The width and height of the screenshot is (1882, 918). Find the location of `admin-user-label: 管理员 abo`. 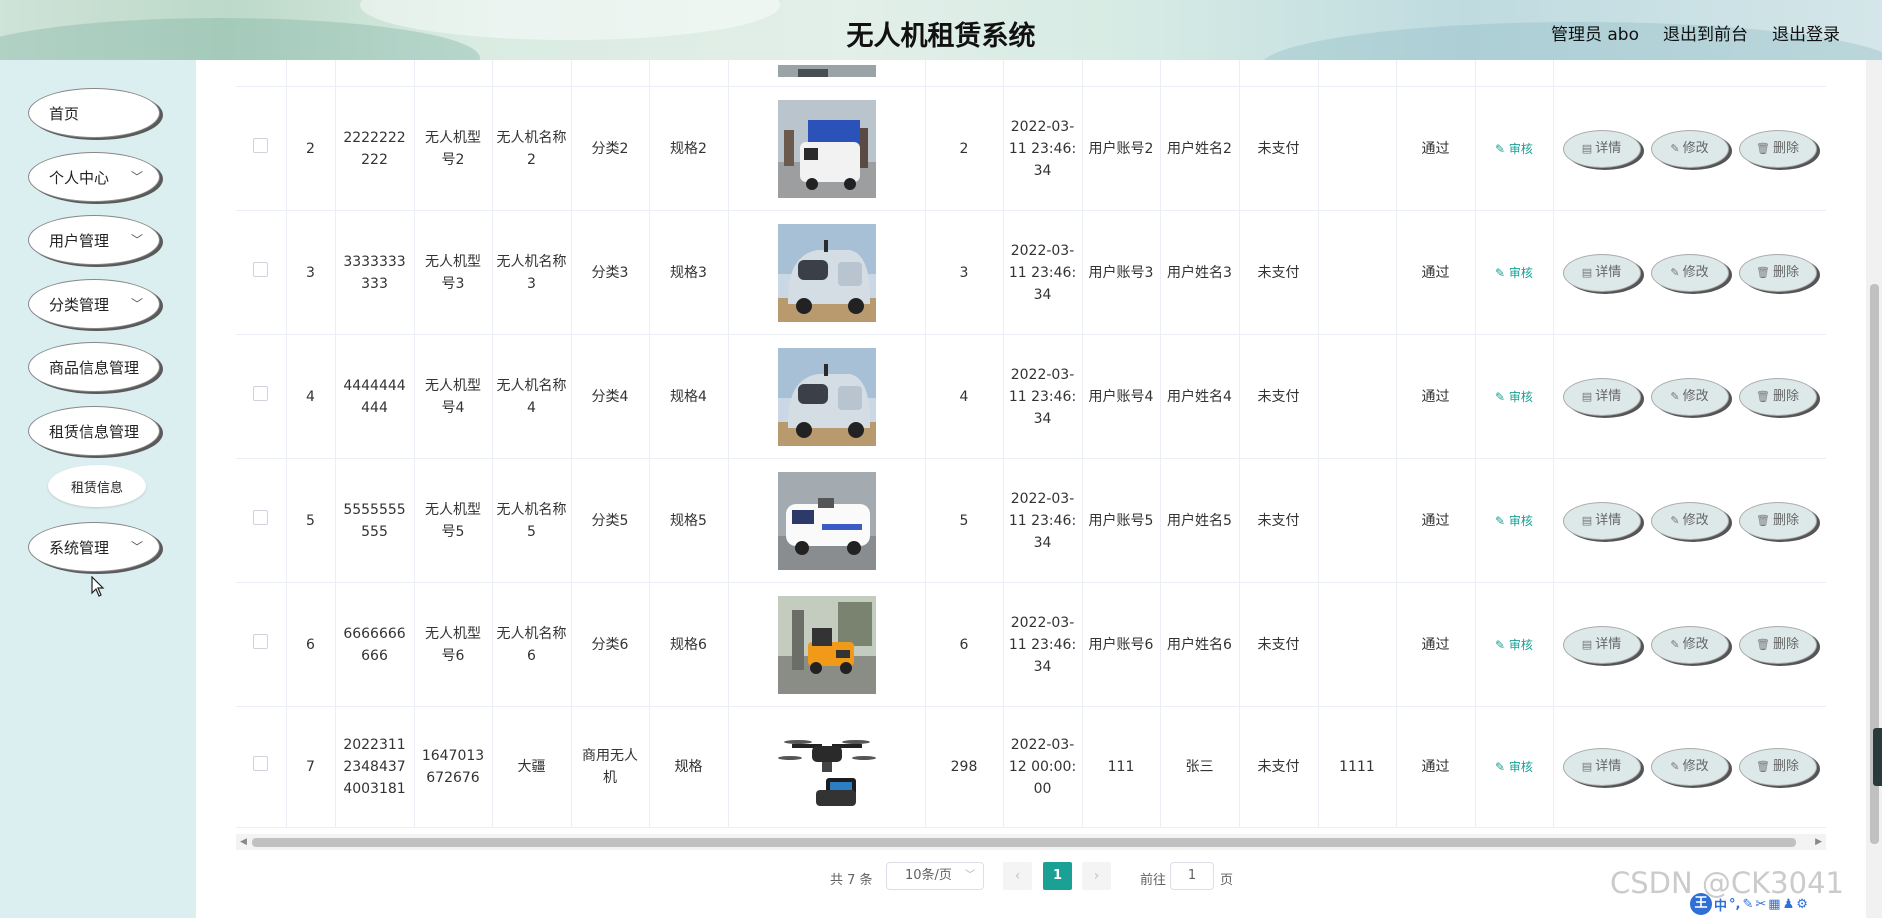

admin-user-label: 管理员 abo is located at coordinates (1595, 32).